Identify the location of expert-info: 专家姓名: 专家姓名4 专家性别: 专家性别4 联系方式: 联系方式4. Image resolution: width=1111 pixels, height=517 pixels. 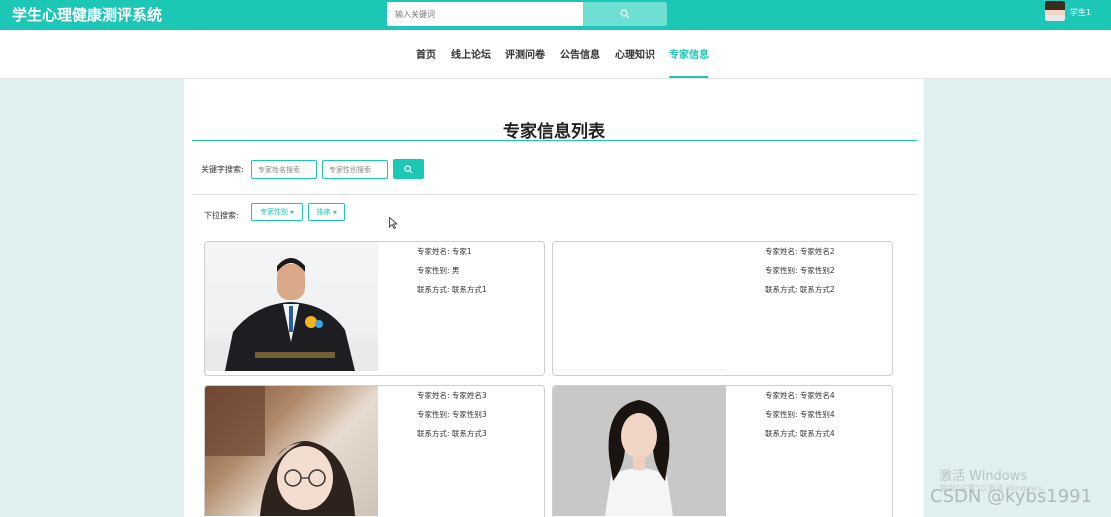
(800, 418).